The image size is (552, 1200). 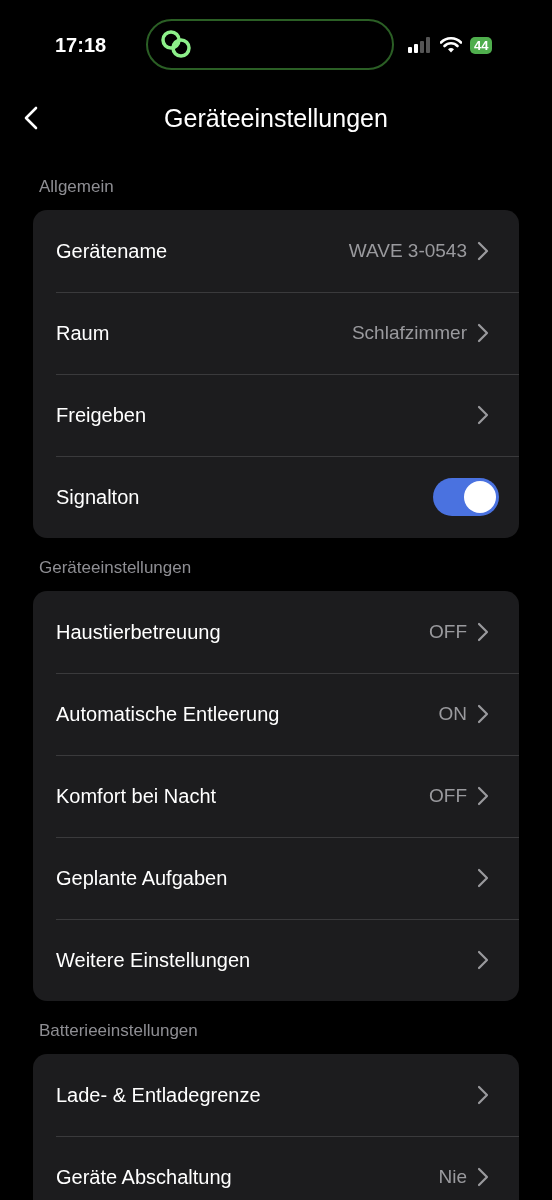 What do you see at coordinates (420, 45) in the screenshot?
I see `signal-icon` at bounding box center [420, 45].